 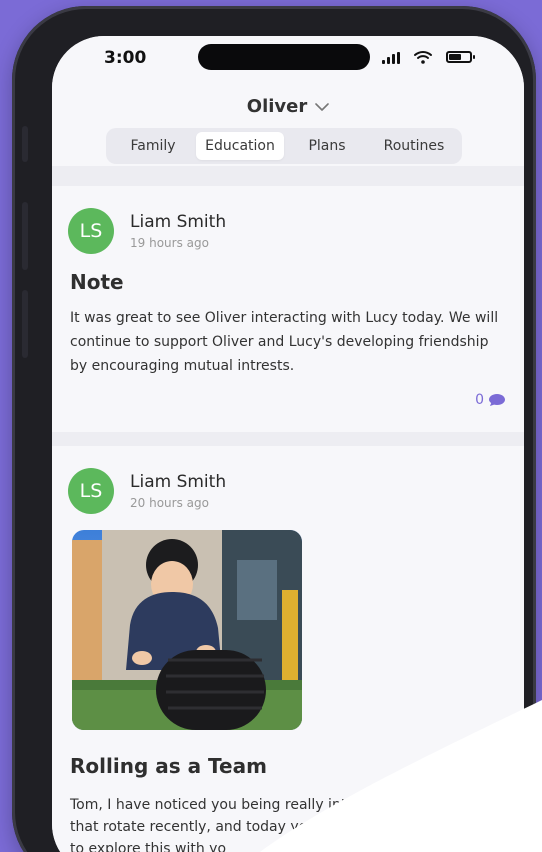 What do you see at coordinates (414, 146) in the screenshot?
I see `tab-routines: Routines` at bounding box center [414, 146].